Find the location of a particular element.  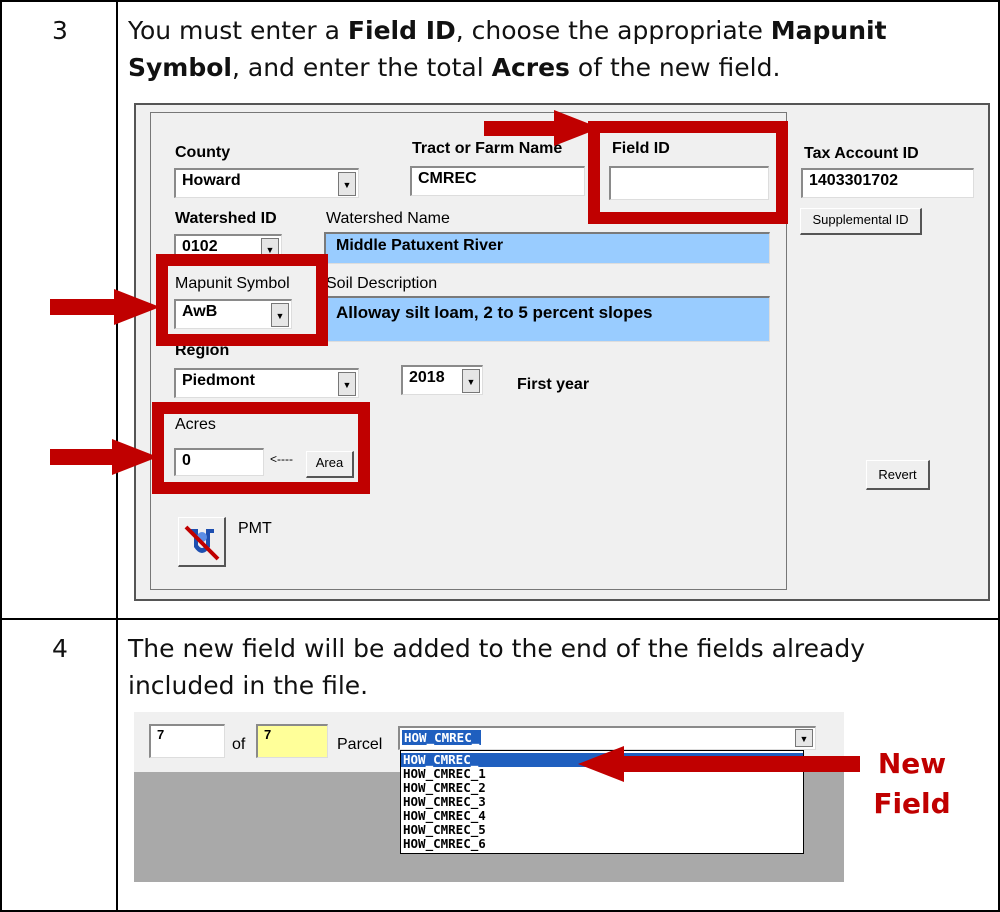

field-id-arrow-head is located at coordinates (577, 128).